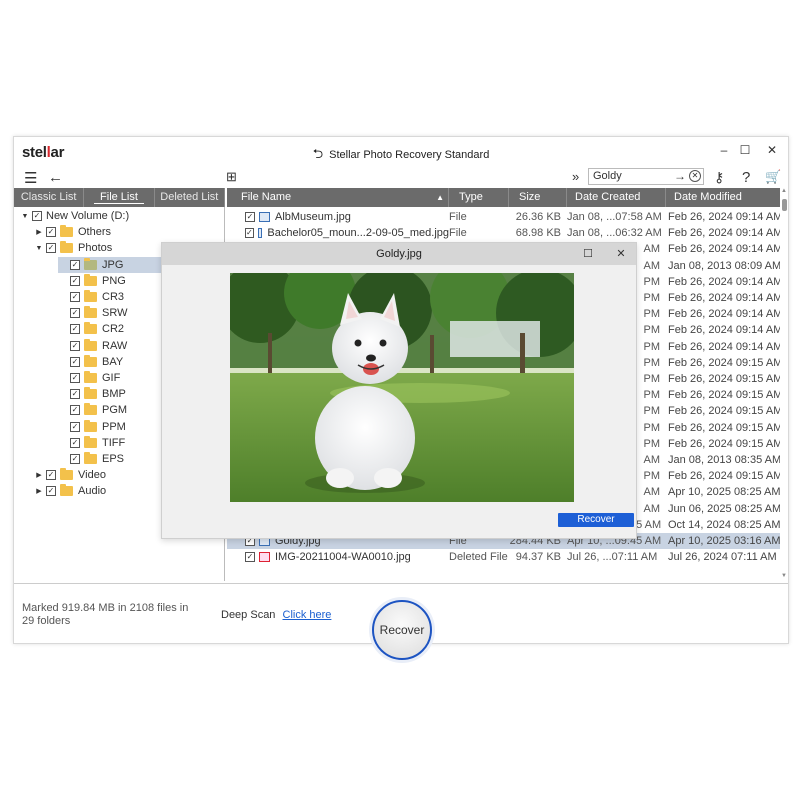 Image resolution: width=800 pixels, height=800 pixels. Describe the element at coordinates (695, 176) in the screenshot. I see `search-clear-icon: ✕` at that location.